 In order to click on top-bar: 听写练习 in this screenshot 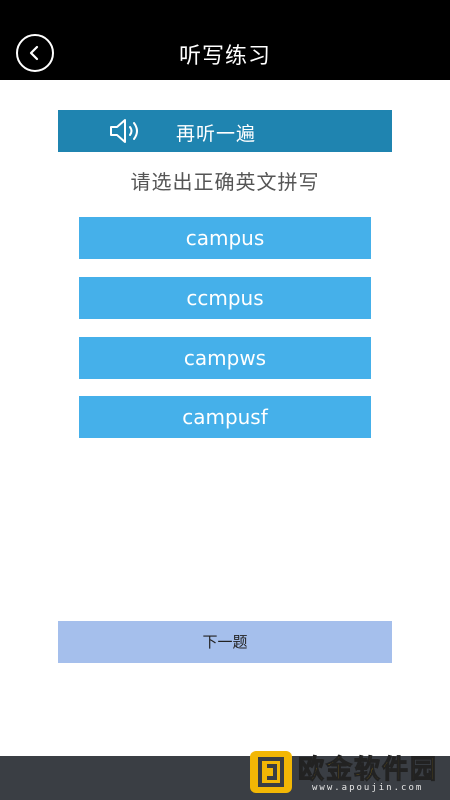, I will do `click(225, 40)`.